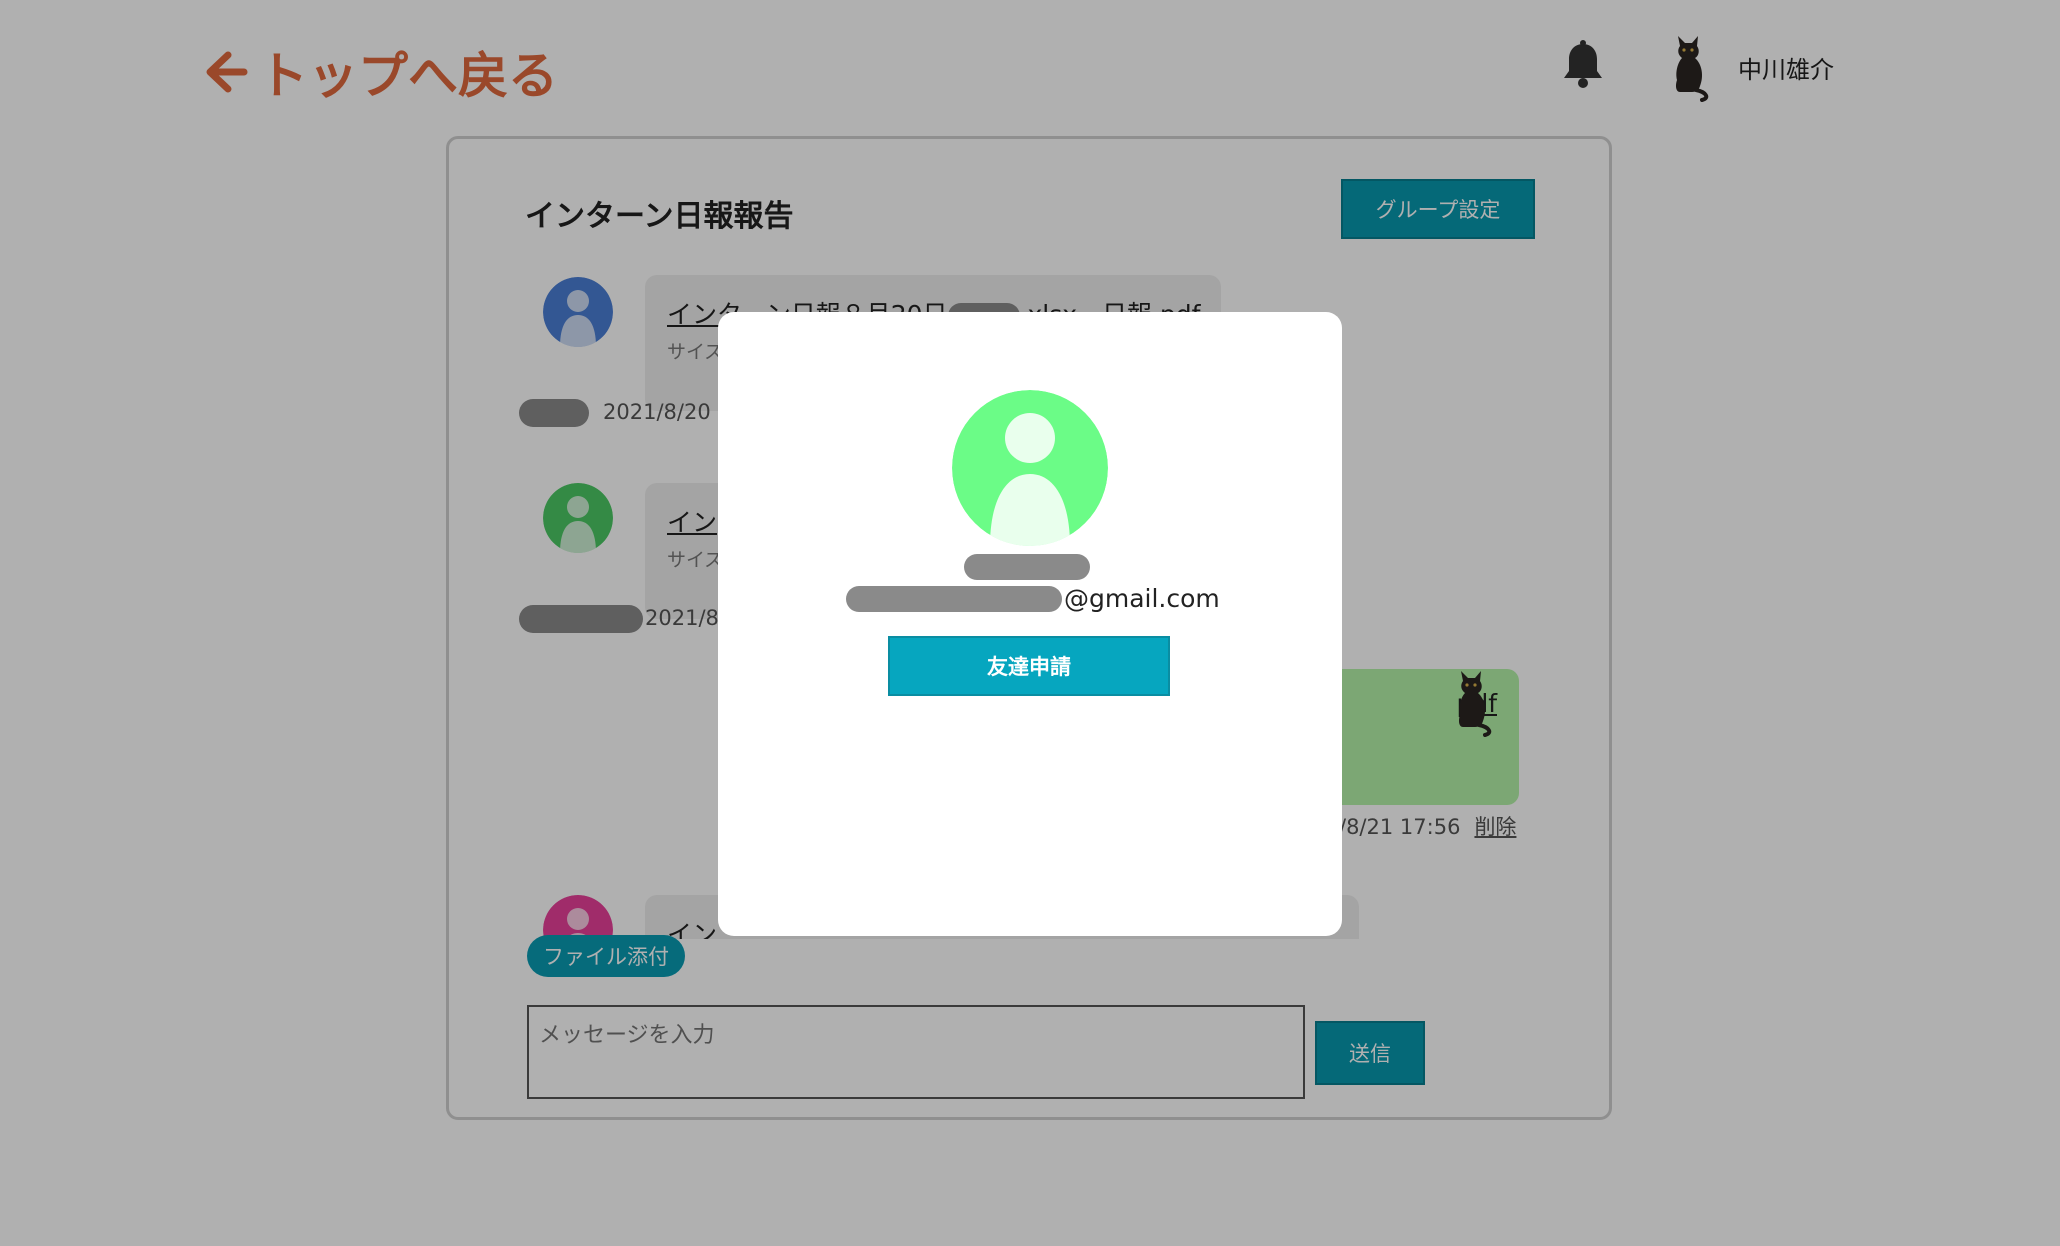 Image resolution: width=2060 pixels, height=1246 pixels. What do you see at coordinates (1142, 598) in the screenshot?
I see `email-domain: @gmail.com` at bounding box center [1142, 598].